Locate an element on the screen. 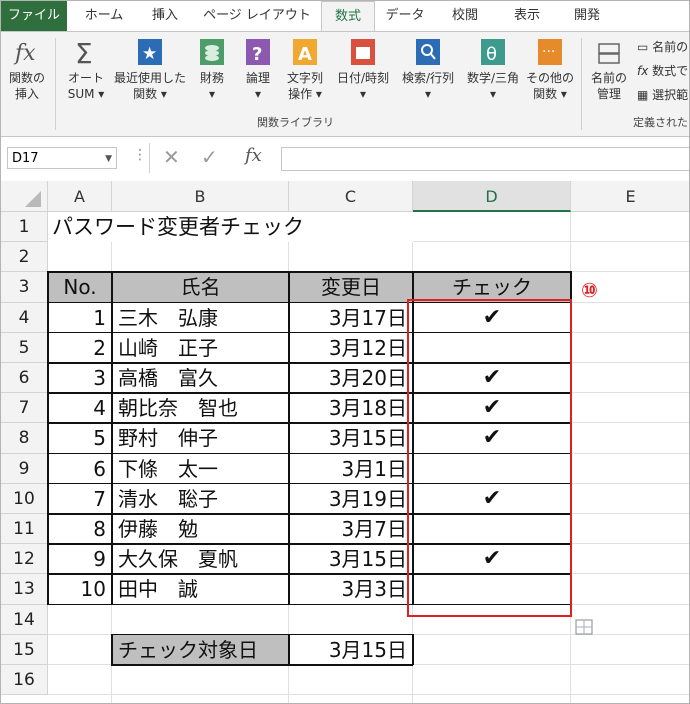 Image resolution: width=690 pixels, height=704 pixels. tab-file: ファイル is located at coordinates (34, 16).